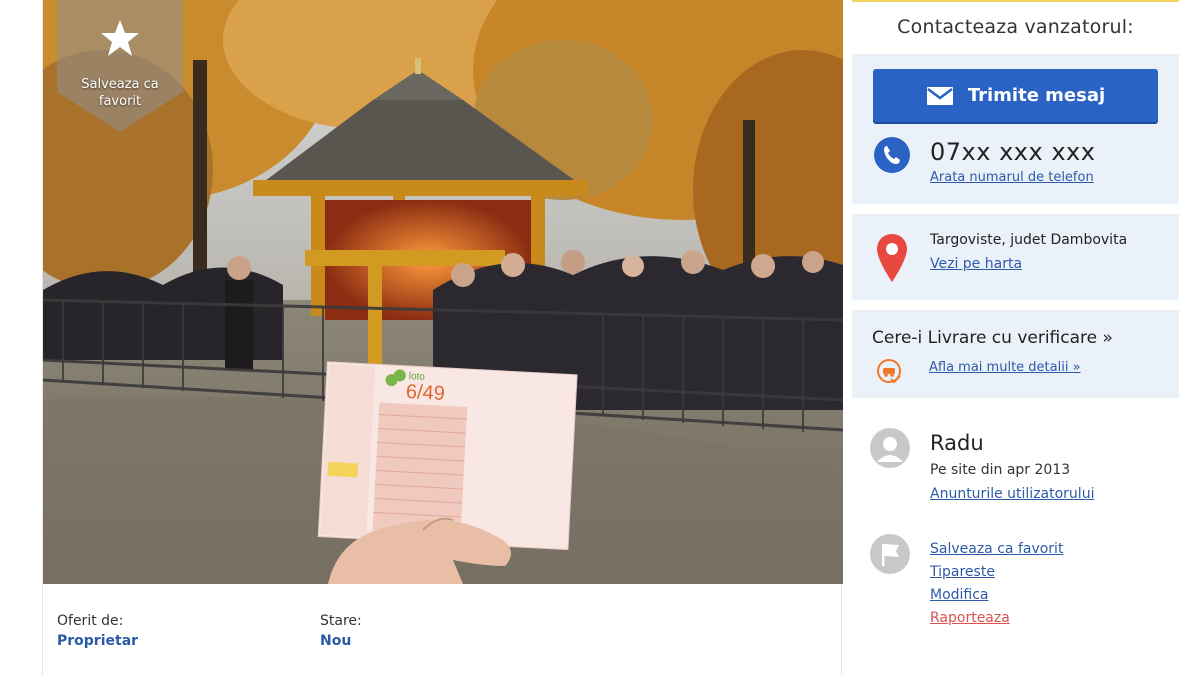  Describe the element at coordinates (451, 632) in the screenshot. I see `condition: Stare: Nou` at that location.